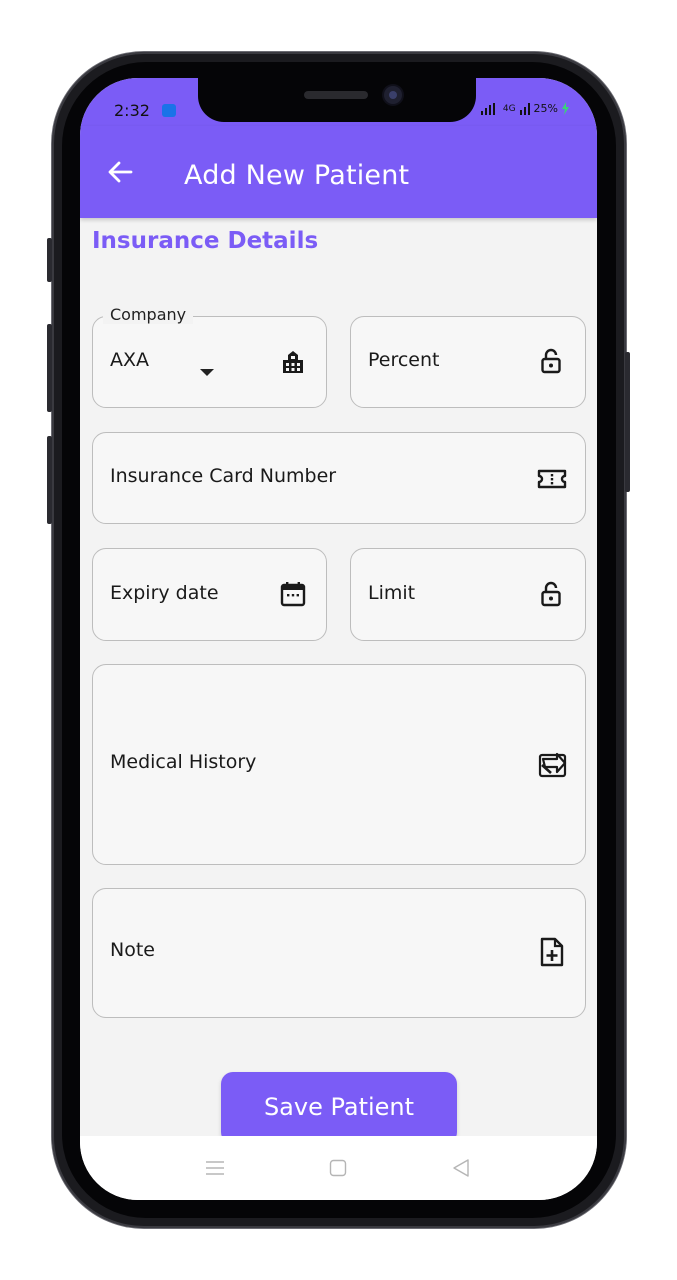 The width and height of the screenshot is (677, 1280). Describe the element at coordinates (339, 478) in the screenshot. I see `insurance-card-number-field: Insurance Card Number` at that location.